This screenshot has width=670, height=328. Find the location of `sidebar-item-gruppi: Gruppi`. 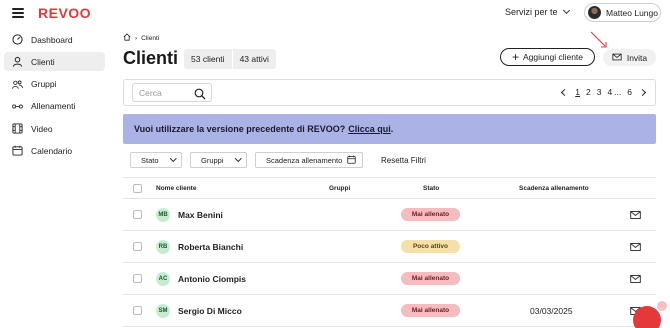

sidebar-item-gruppi: Gruppi is located at coordinates (54, 84).